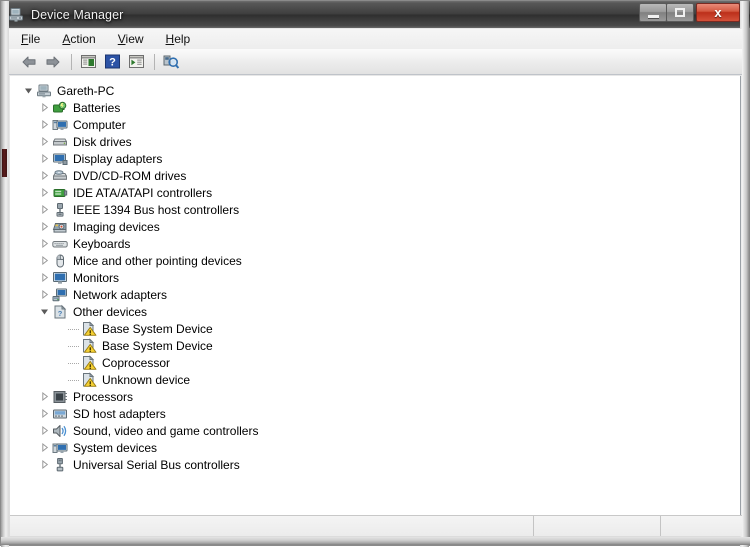 This screenshot has width=750, height=547. What do you see at coordinates (375, 311) in the screenshot?
I see `tree-node-other-devices: ? Other devices` at bounding box center [375, 311].